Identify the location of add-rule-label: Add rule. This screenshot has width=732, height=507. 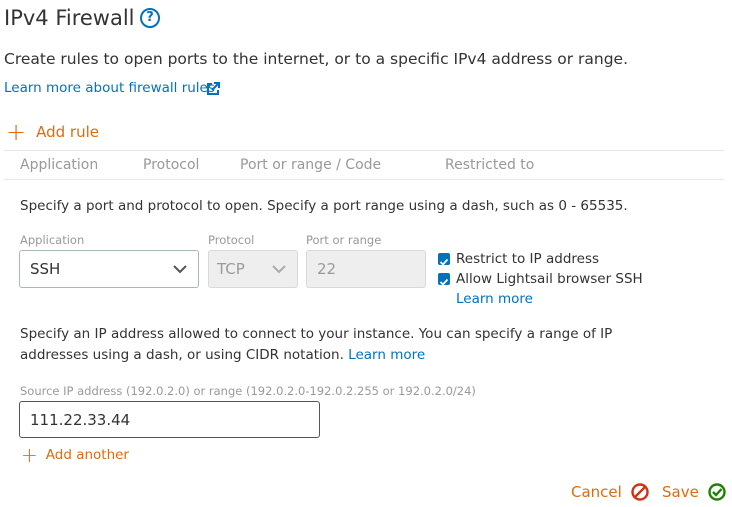
(67, 132).